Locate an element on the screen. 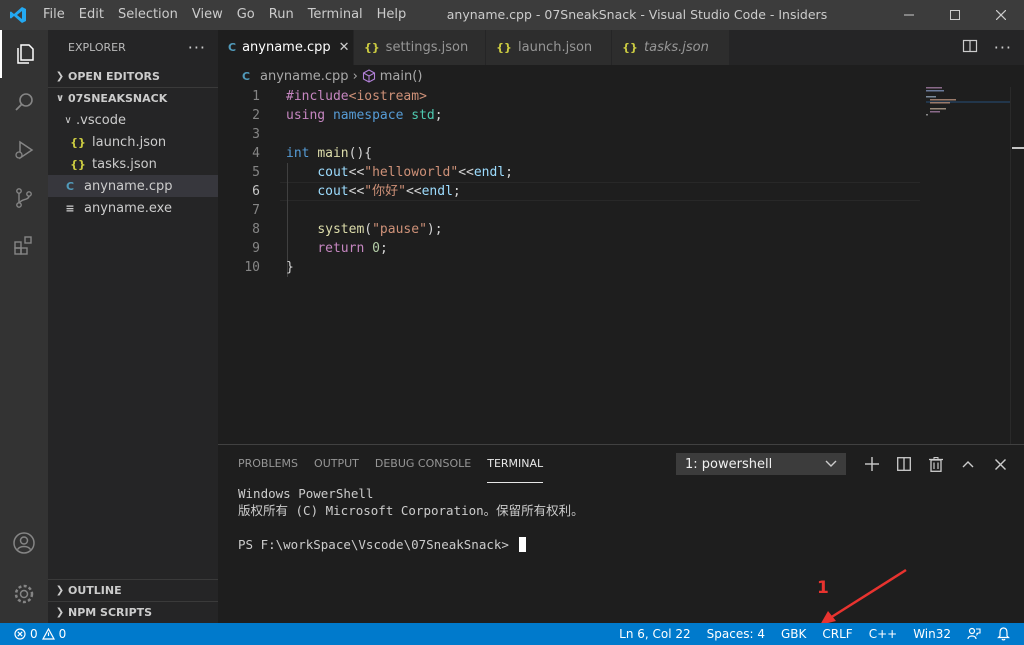  editor-scrollbar is located at coordinates (1017, 265).